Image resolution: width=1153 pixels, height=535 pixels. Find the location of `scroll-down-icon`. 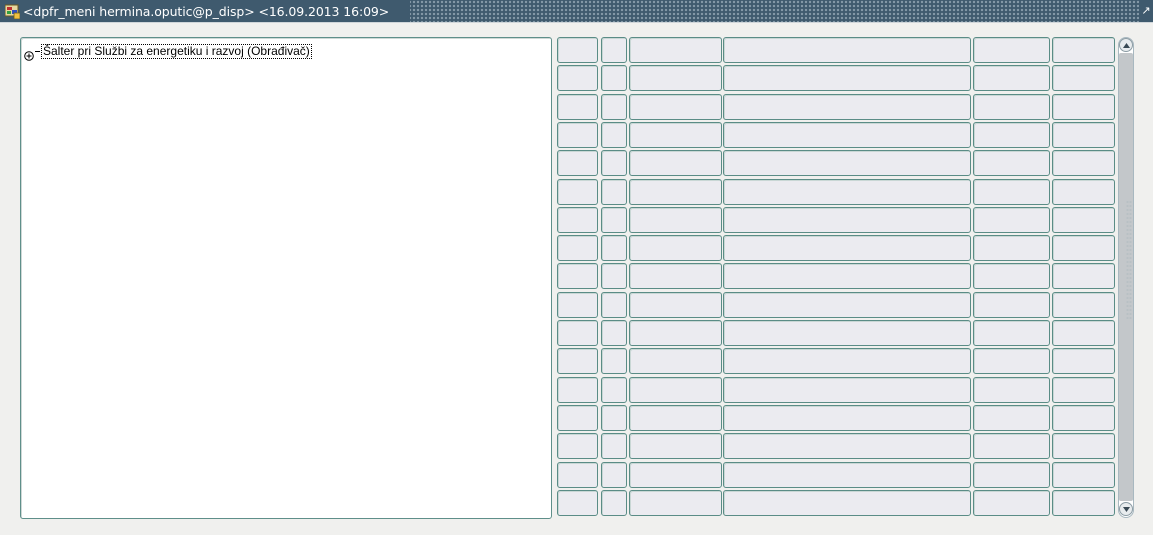

scroll-down-icon is located at coordinates (1126, 509).